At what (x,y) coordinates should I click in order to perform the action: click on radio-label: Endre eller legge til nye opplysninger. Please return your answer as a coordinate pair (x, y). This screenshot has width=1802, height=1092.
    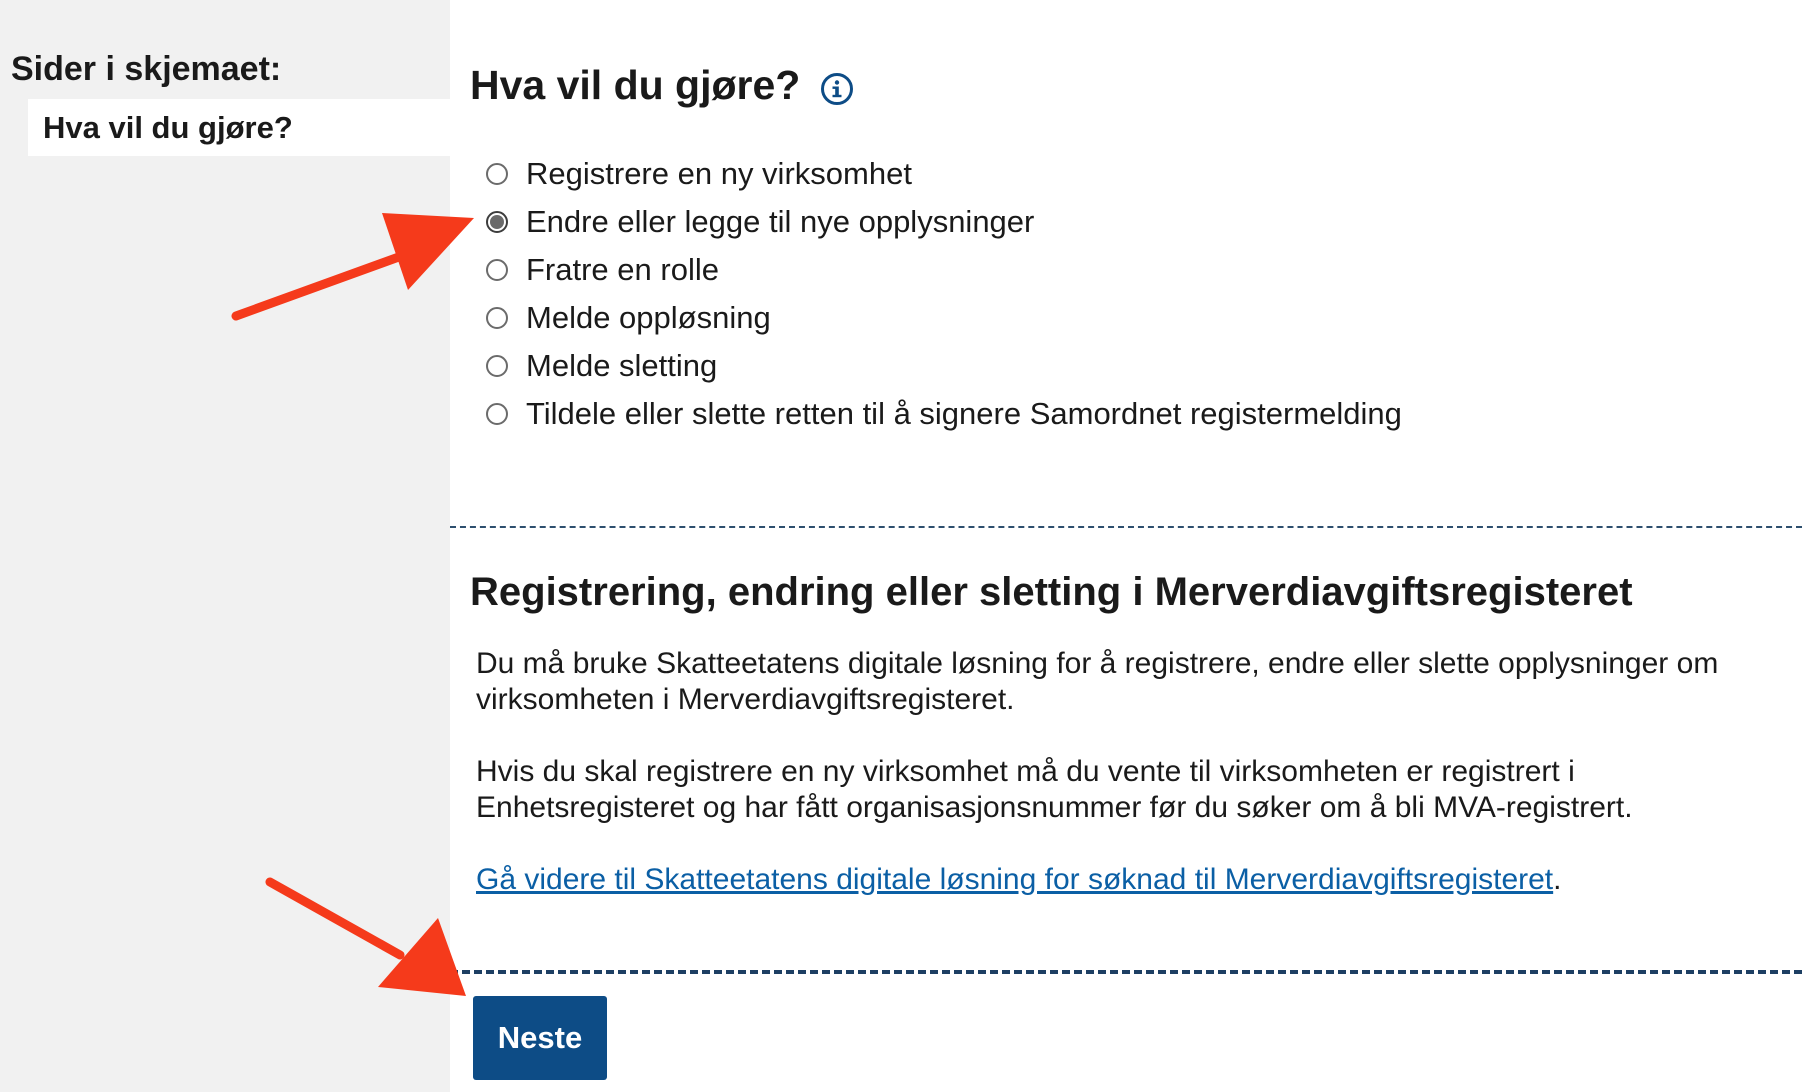
    Looking at the image, I should click on (780, 221).